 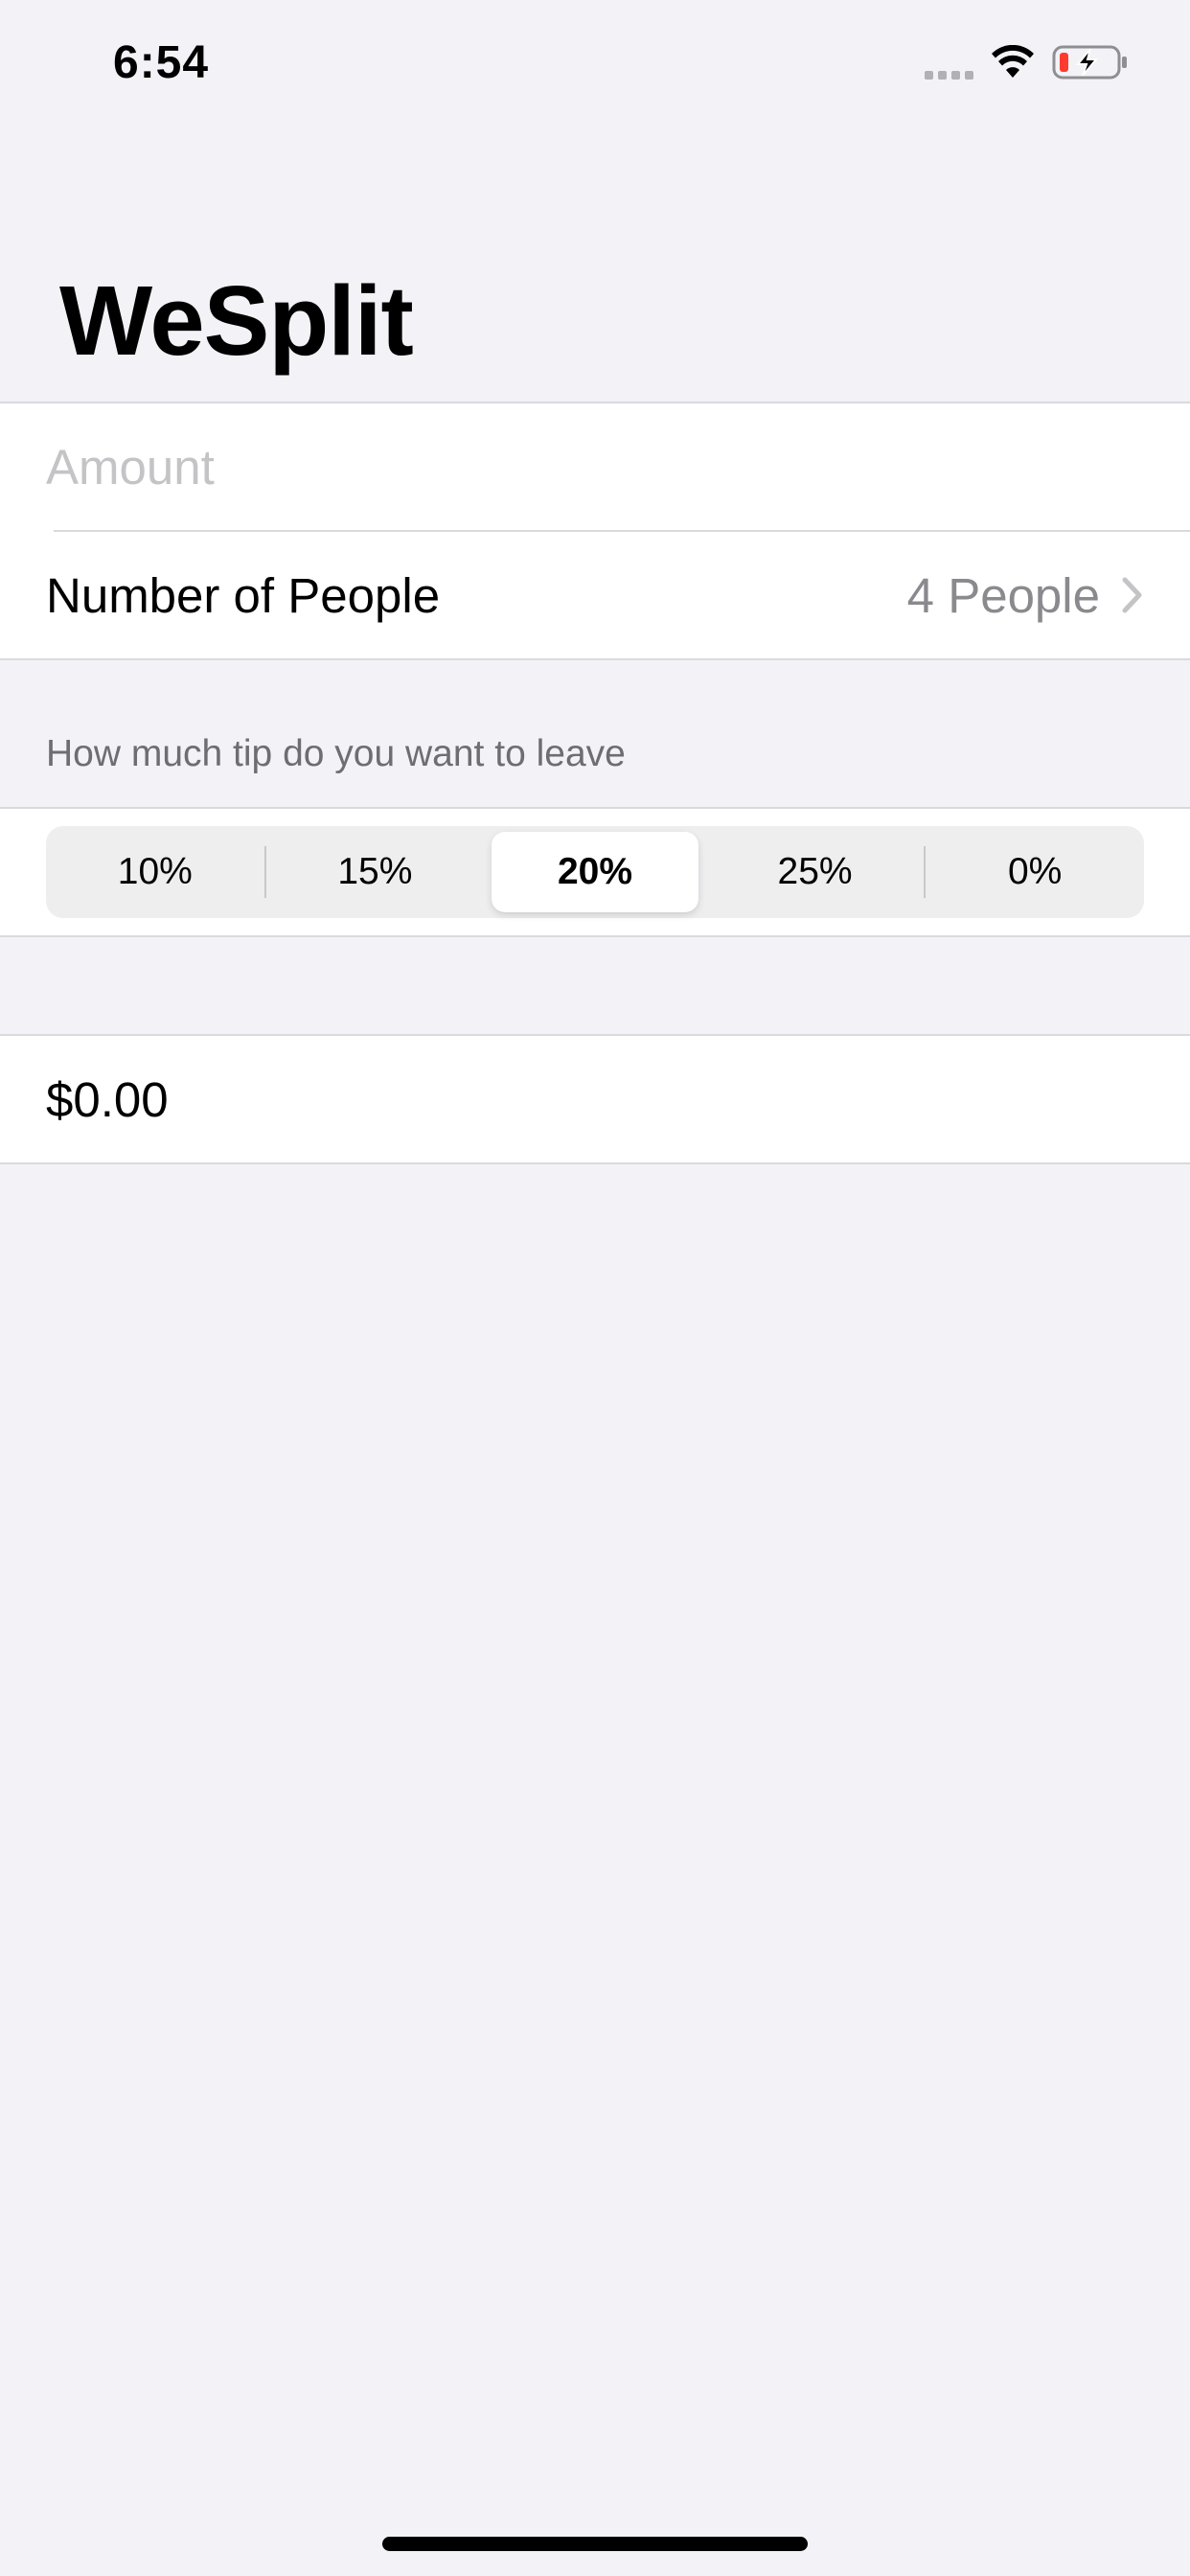 I want to click on result-section: $0.00, so click(x=595, y=1099).